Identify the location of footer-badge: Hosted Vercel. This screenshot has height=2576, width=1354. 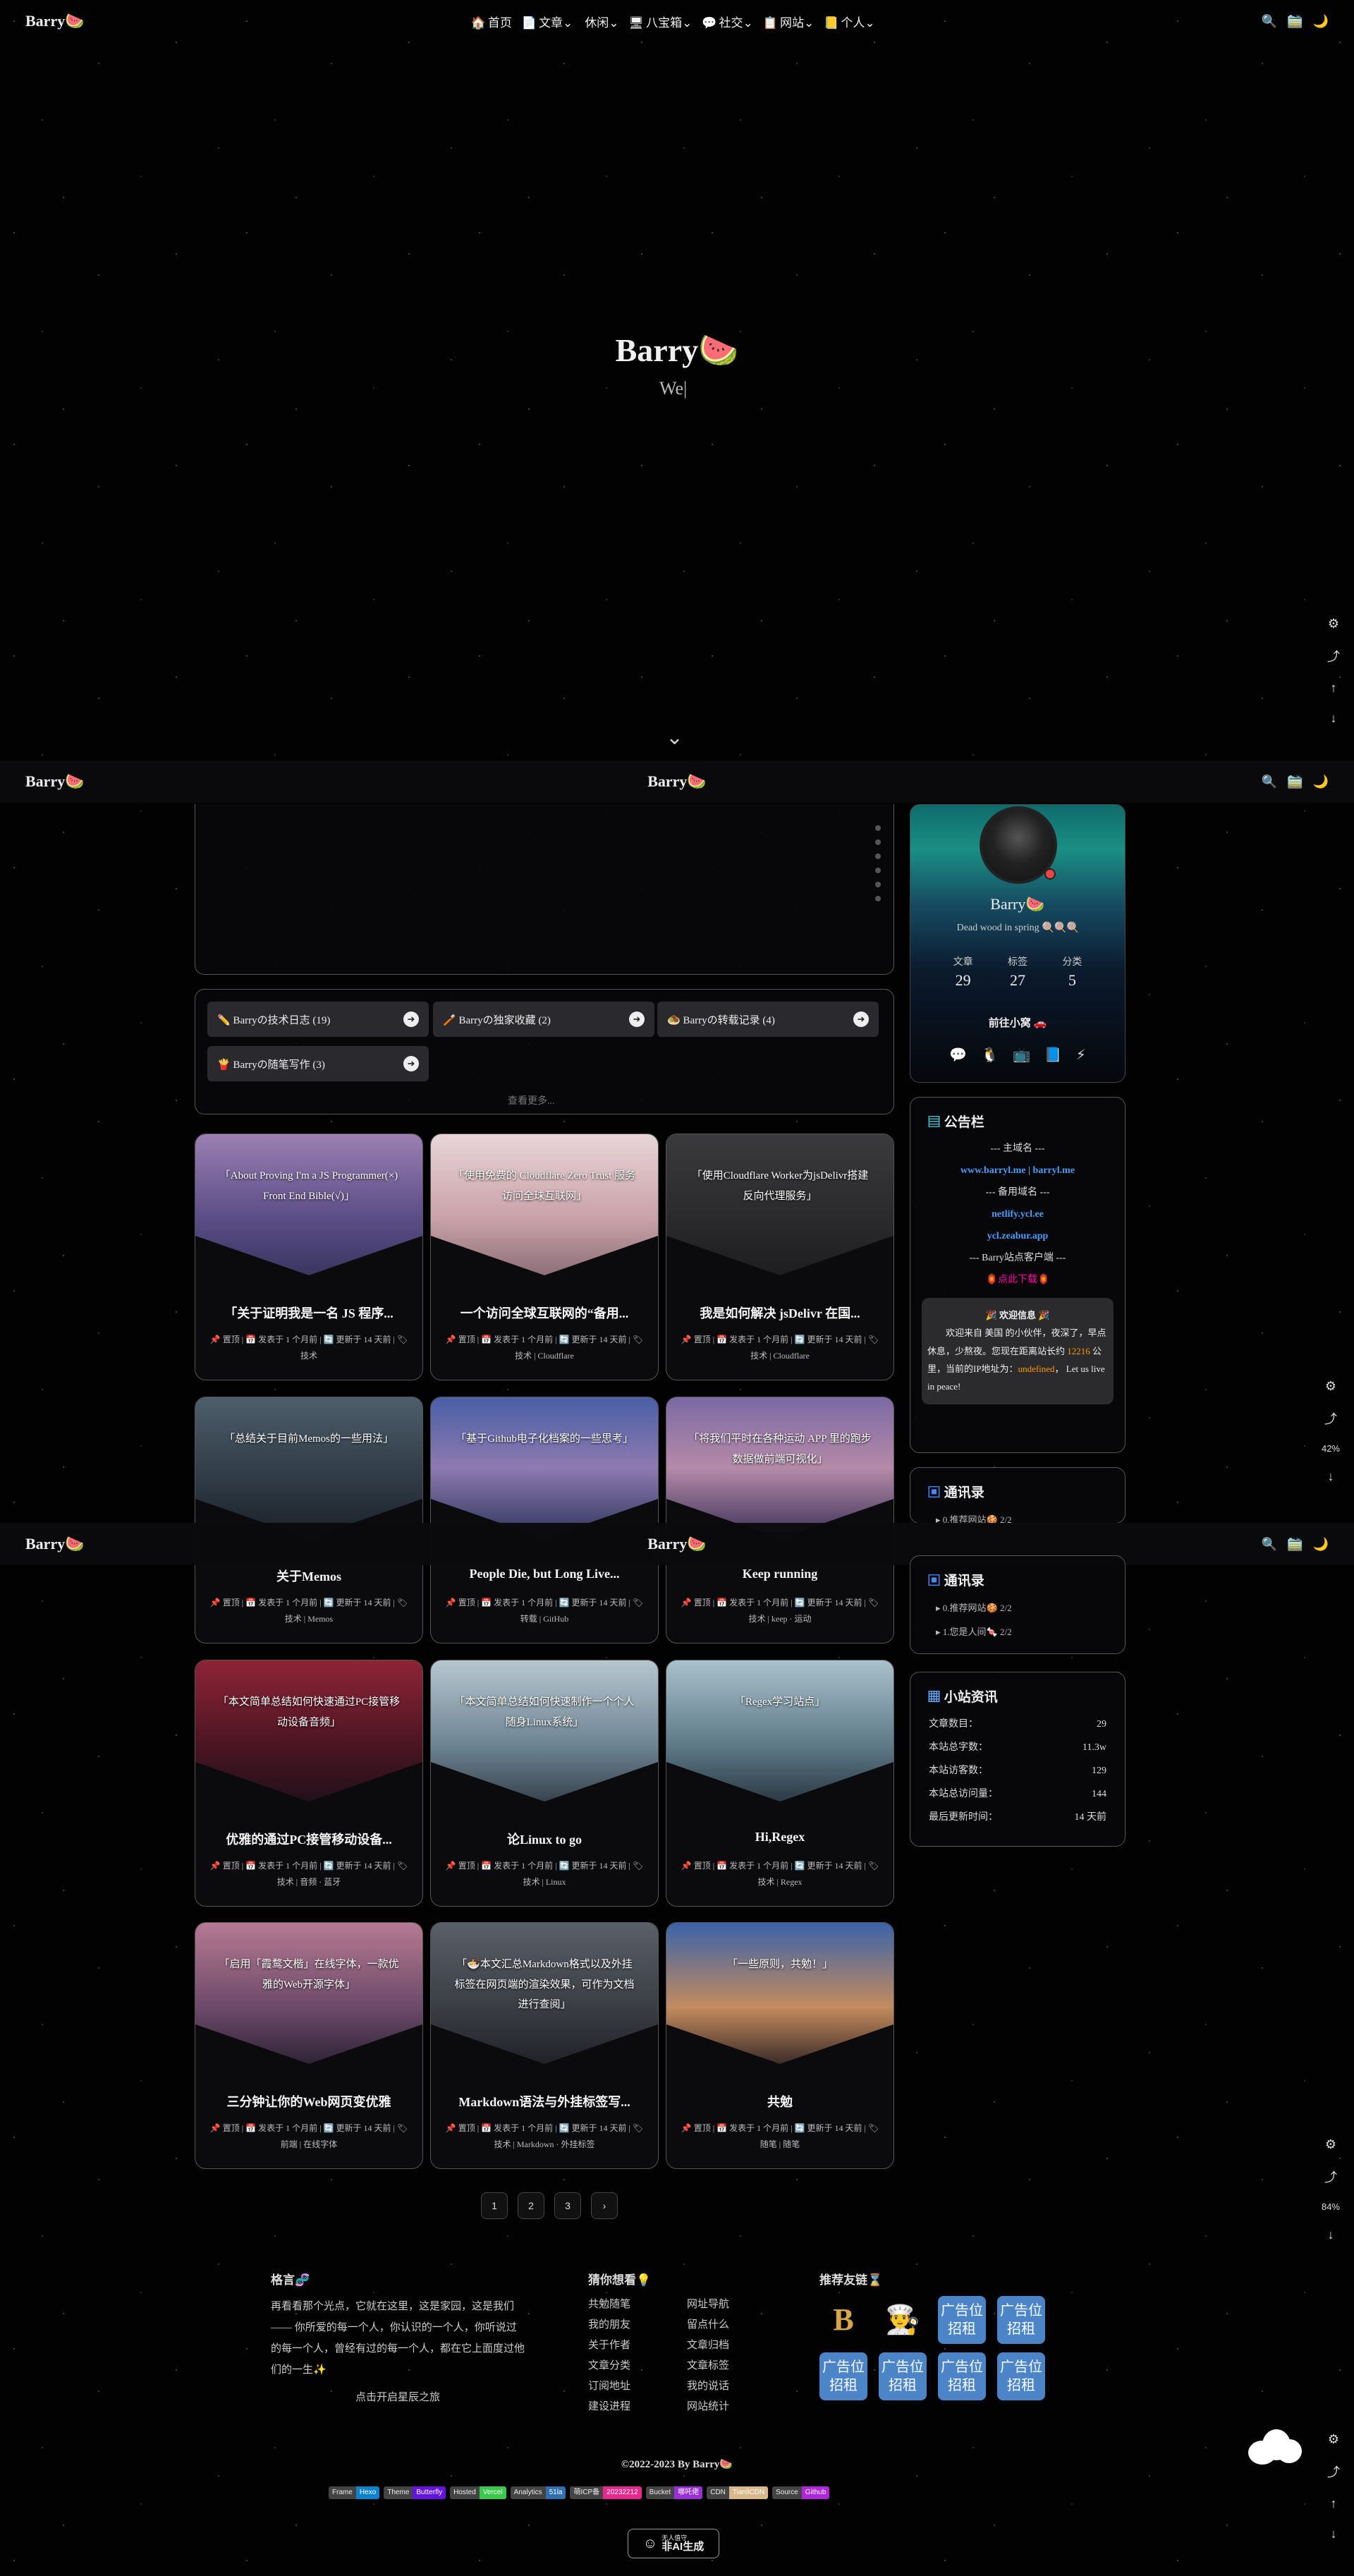
(478, 2492).